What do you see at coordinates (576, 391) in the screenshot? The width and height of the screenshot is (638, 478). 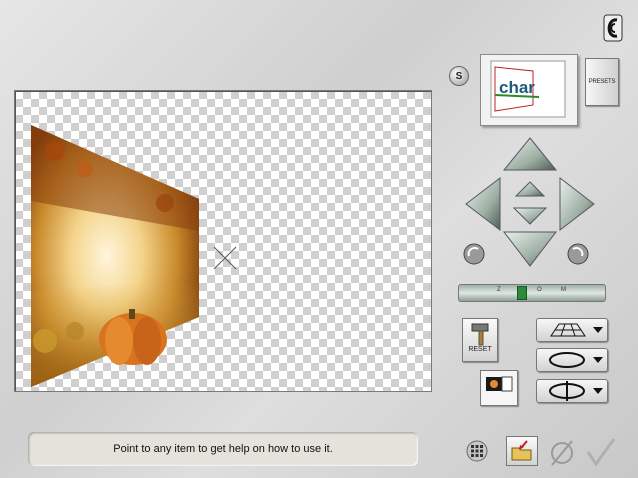 I see `axis-rotate-icon` at bounding box center [576, 391].